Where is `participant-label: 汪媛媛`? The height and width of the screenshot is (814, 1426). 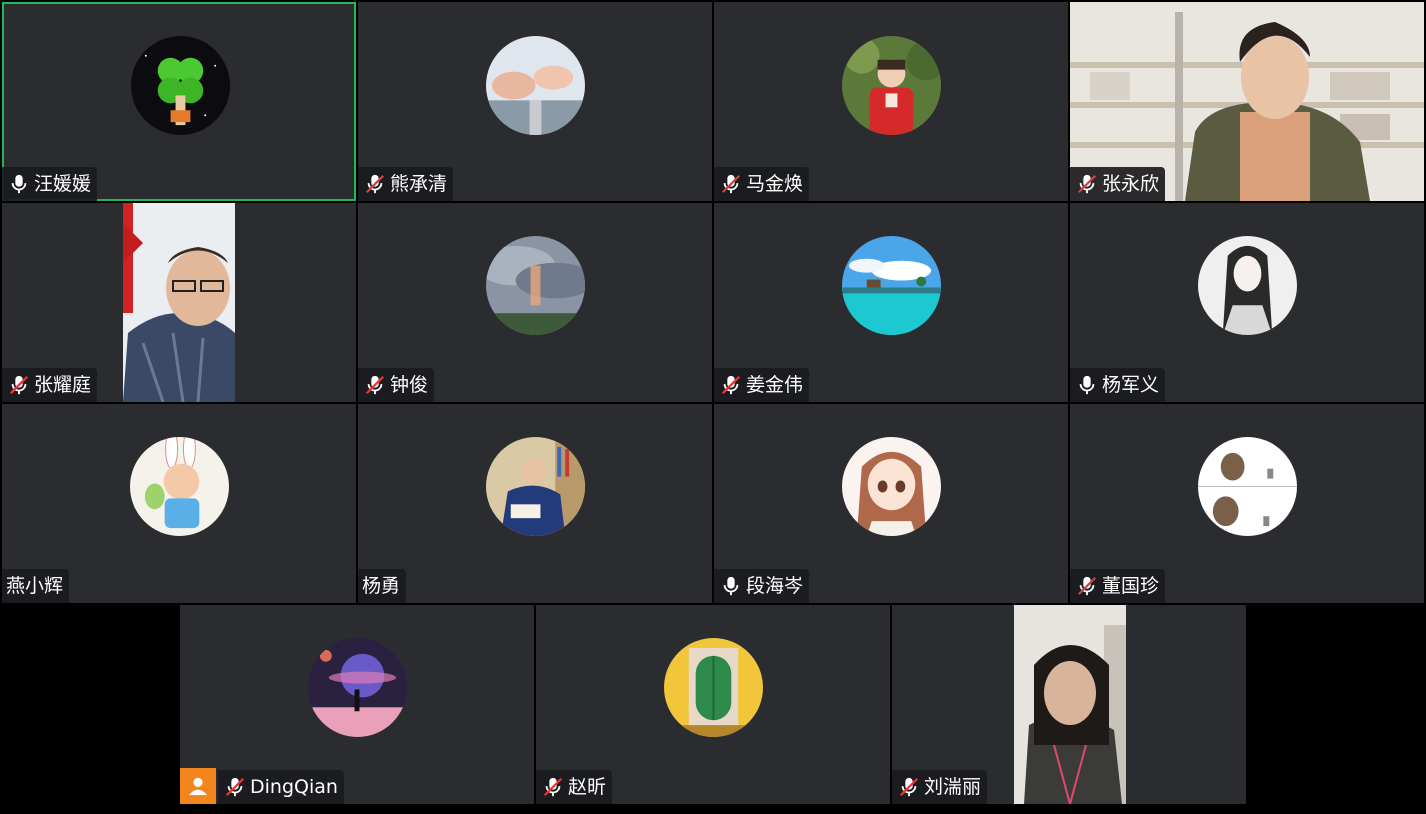
participant-label: 汪媛媛 is located at coordinates (50, 184).